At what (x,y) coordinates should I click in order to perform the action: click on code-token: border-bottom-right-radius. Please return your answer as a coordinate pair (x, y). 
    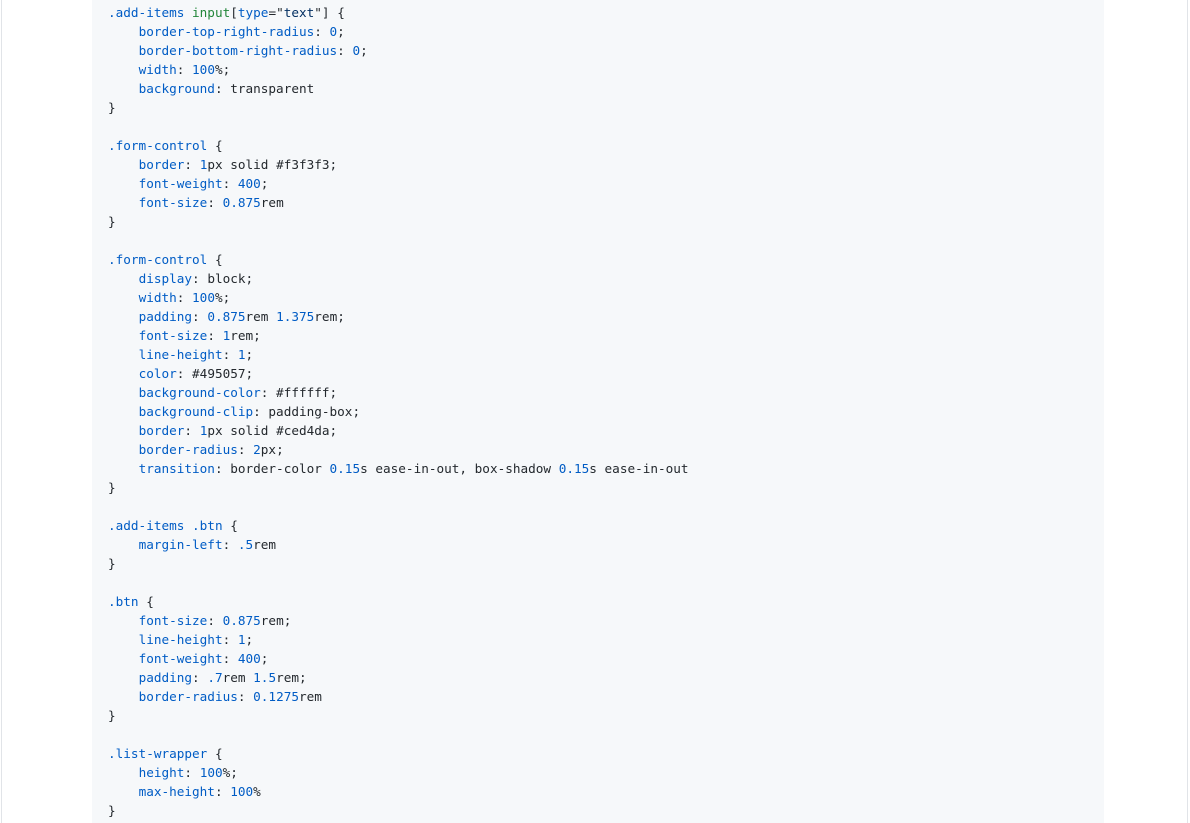
    Looking at the image, I should click on (238, 50).